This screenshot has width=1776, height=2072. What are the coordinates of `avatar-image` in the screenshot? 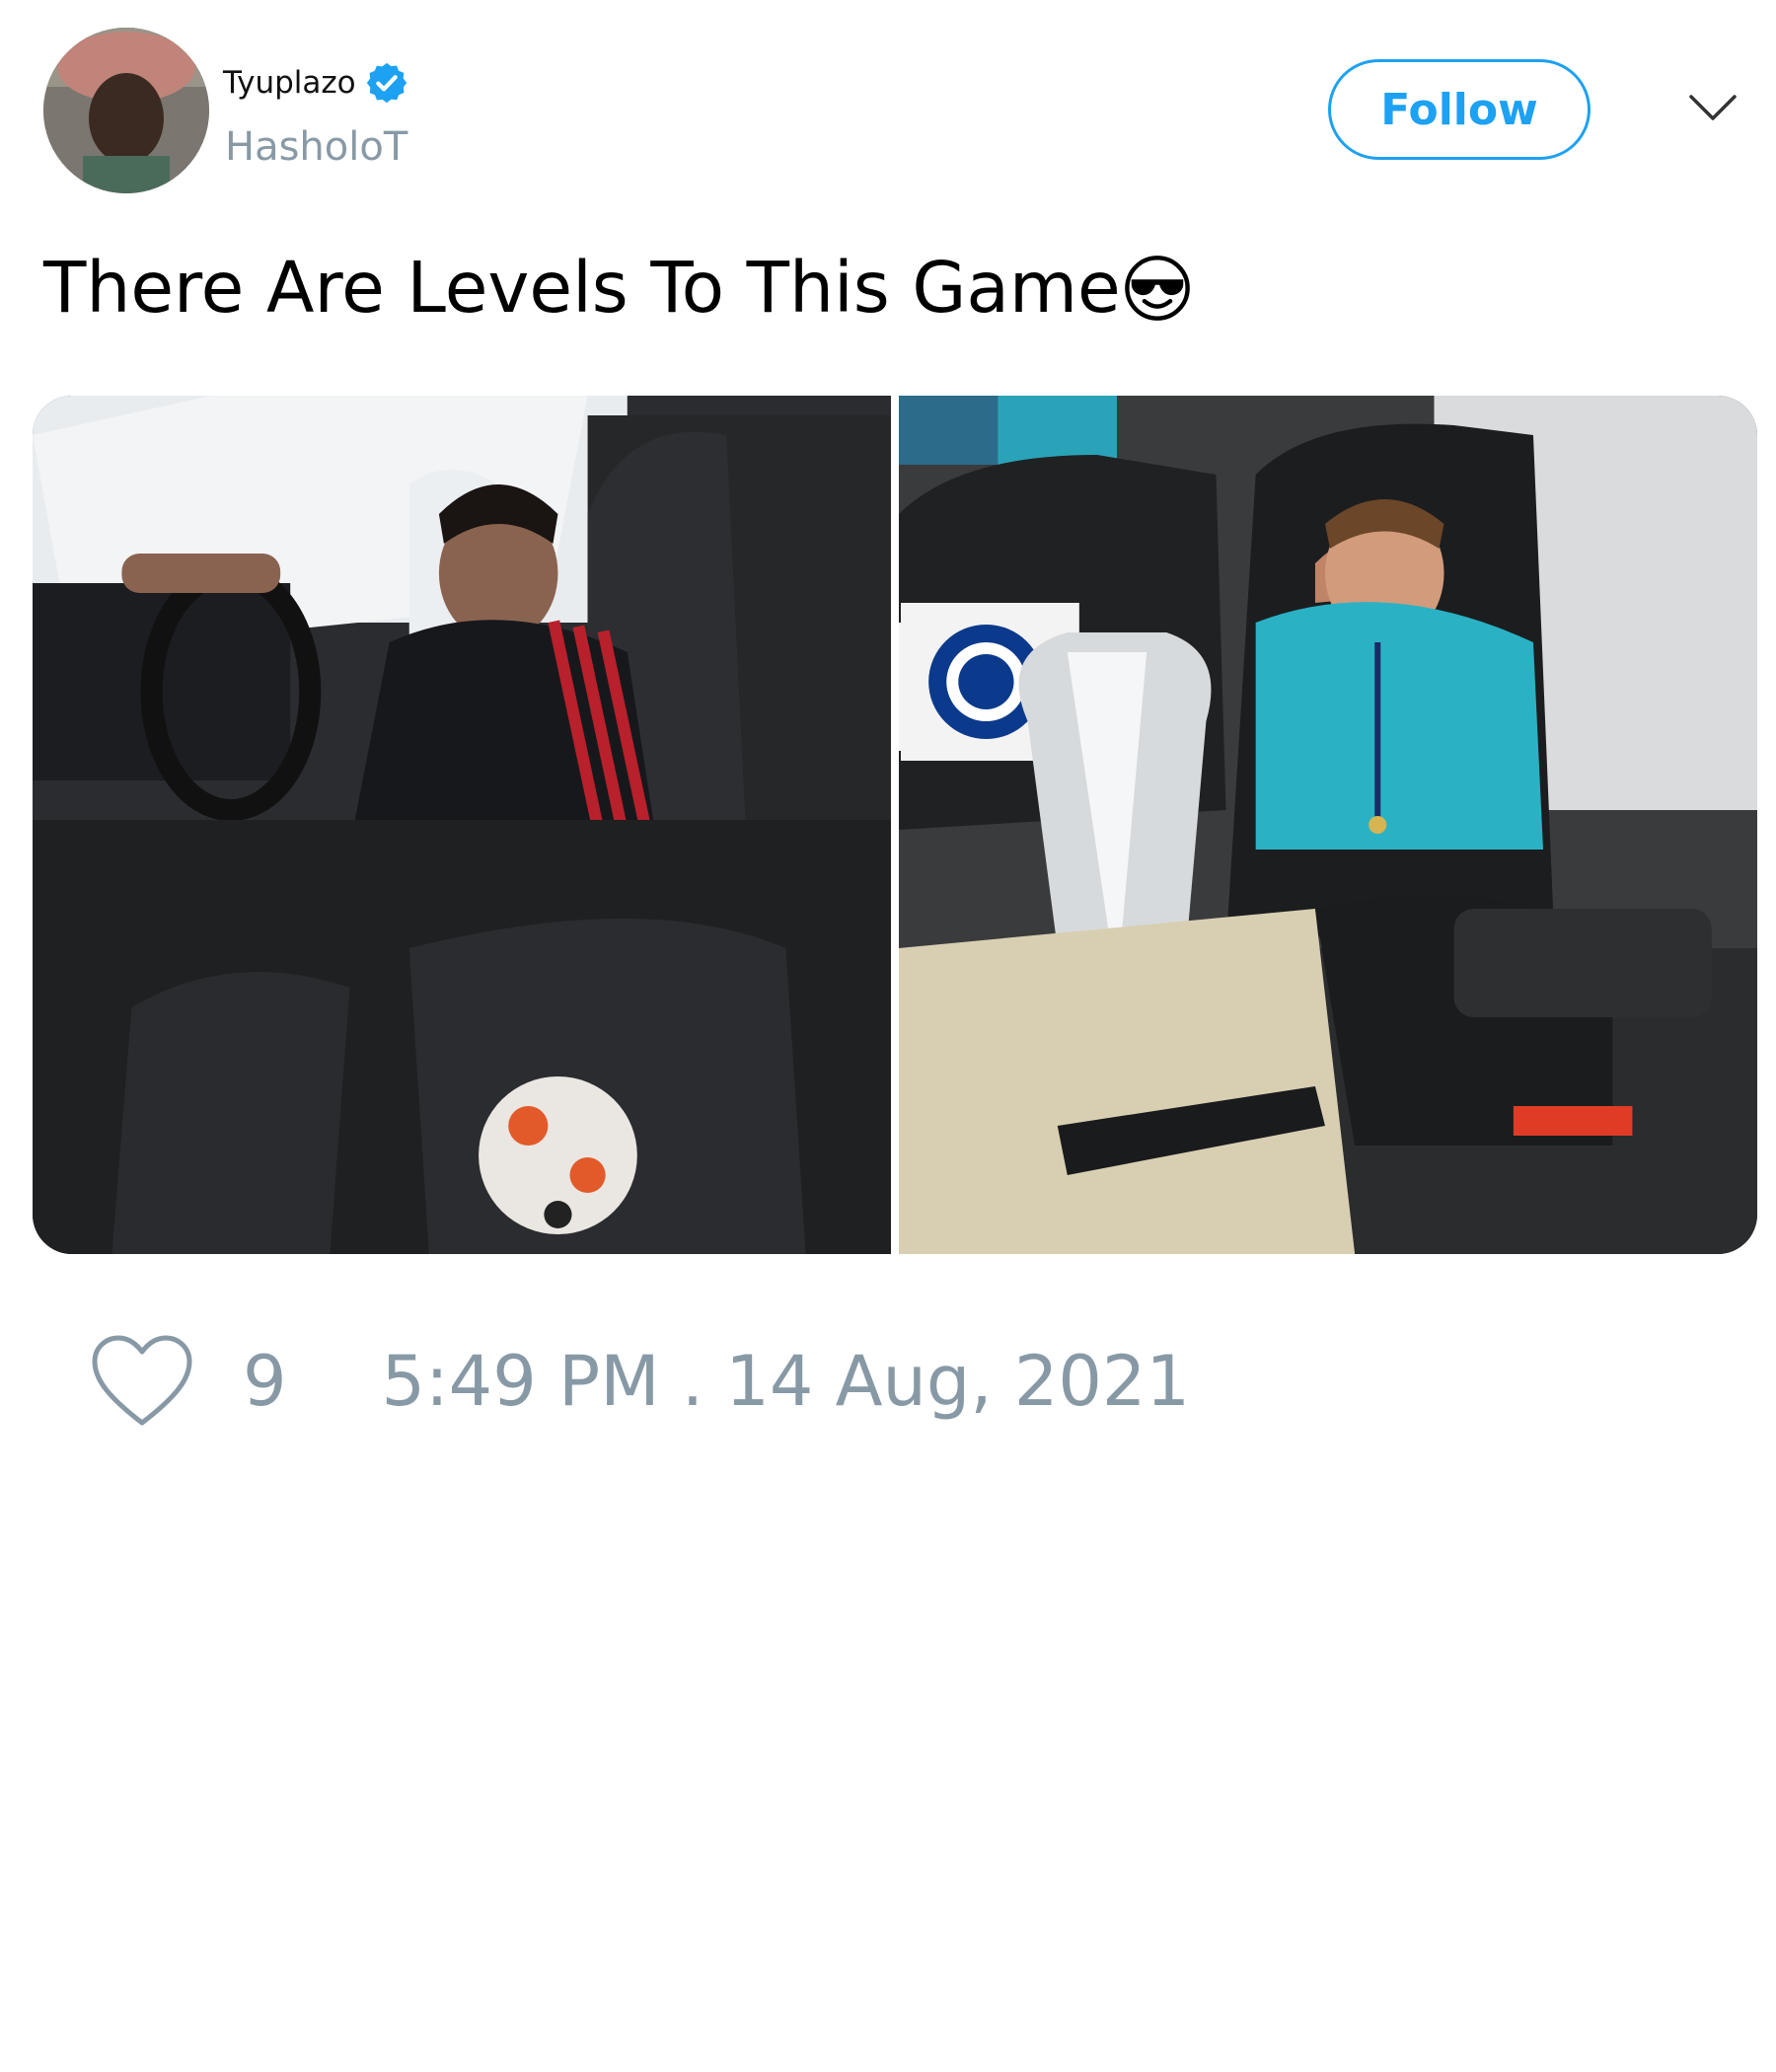 It's located at (126, 111).